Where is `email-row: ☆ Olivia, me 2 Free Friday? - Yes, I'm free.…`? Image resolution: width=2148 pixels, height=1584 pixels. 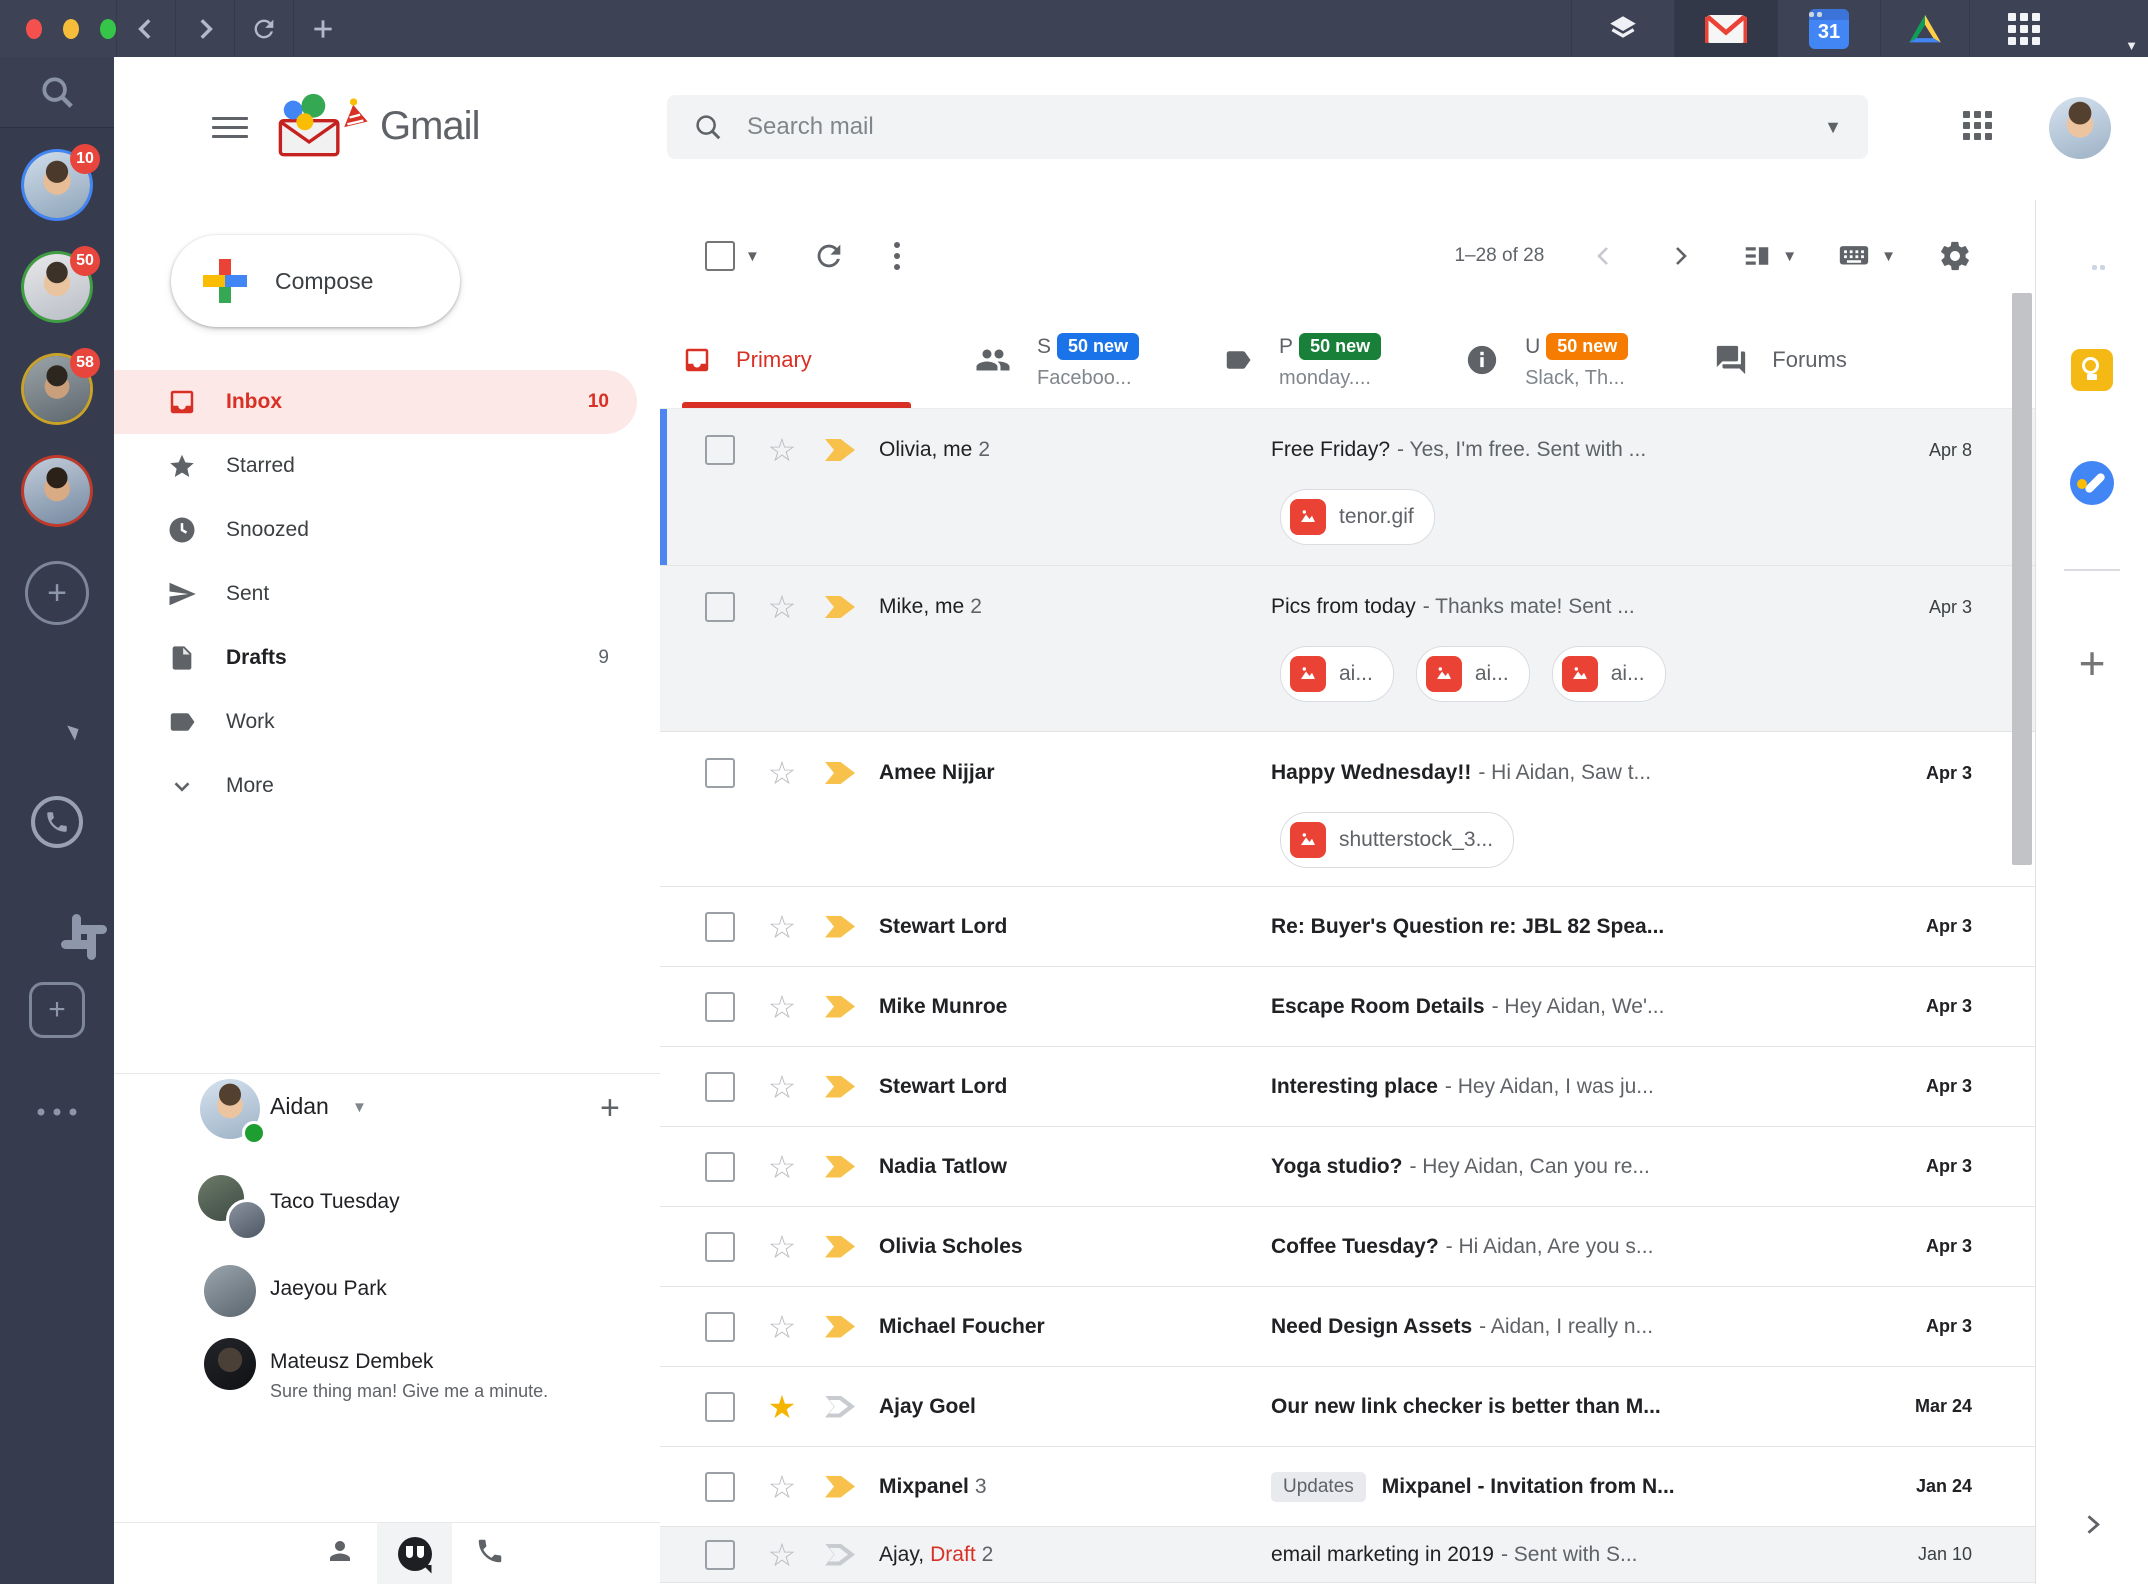
email-row: ☆ Olivia, me 2 Free Friday? - Yes, I'm free.… is located at coordinates (1348, 487).